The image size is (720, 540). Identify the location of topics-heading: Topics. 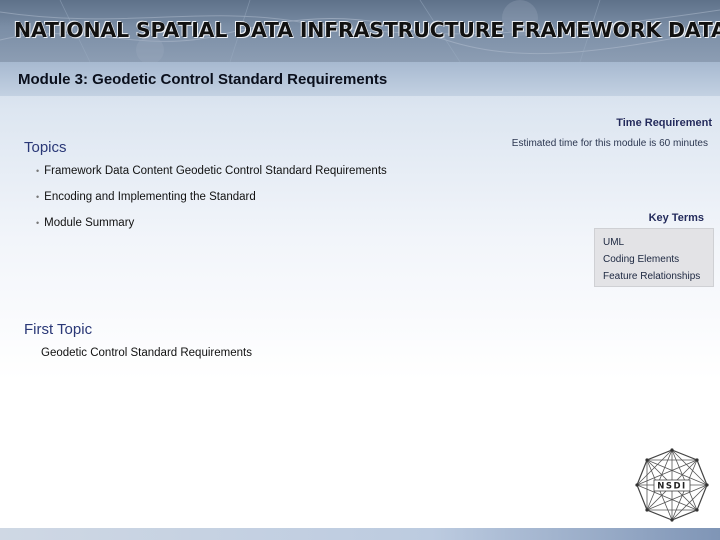
(45, 147).